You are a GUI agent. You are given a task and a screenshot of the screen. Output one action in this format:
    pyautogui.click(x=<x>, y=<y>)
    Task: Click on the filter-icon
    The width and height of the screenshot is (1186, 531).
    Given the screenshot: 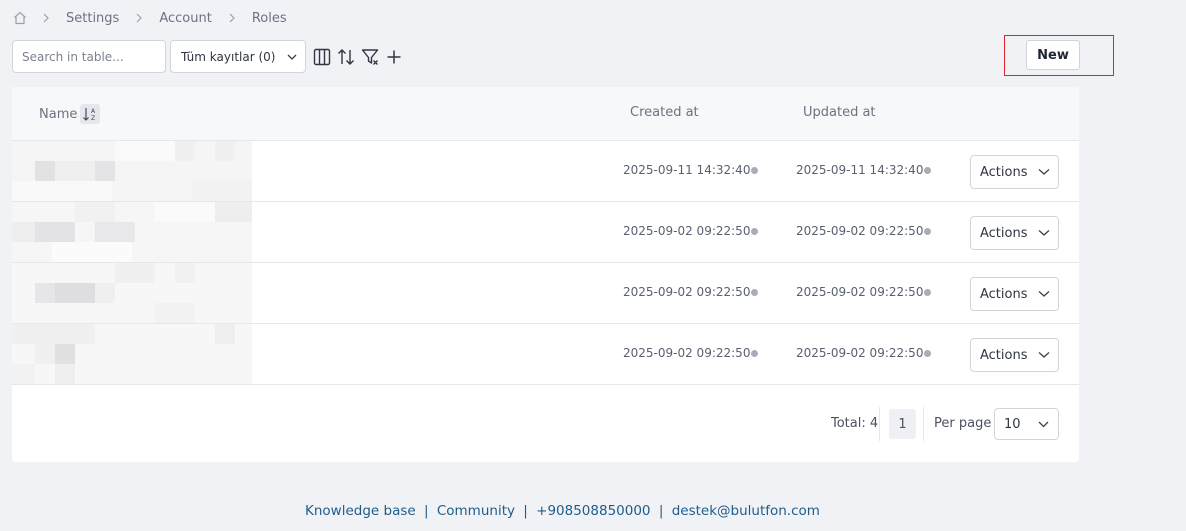 What is the action you would take?
    pyautogui.click(x=370, y=57)
    